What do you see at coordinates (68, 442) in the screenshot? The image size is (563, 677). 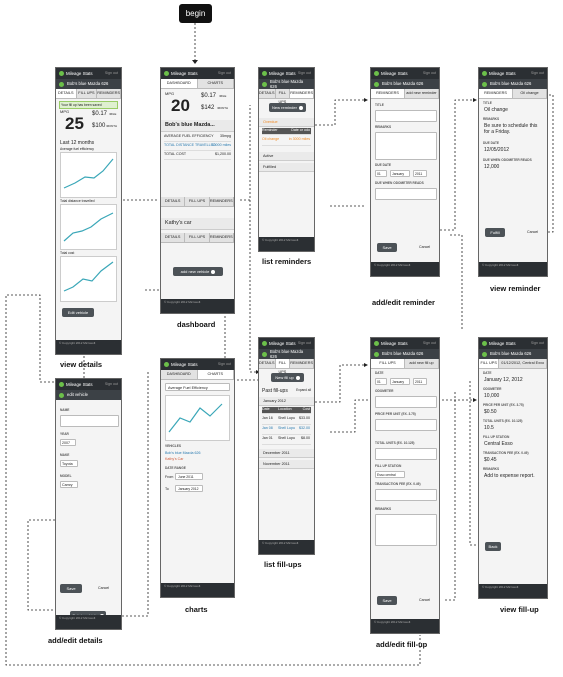 I see `year-select: 2007` at bounding box center [68, 442].